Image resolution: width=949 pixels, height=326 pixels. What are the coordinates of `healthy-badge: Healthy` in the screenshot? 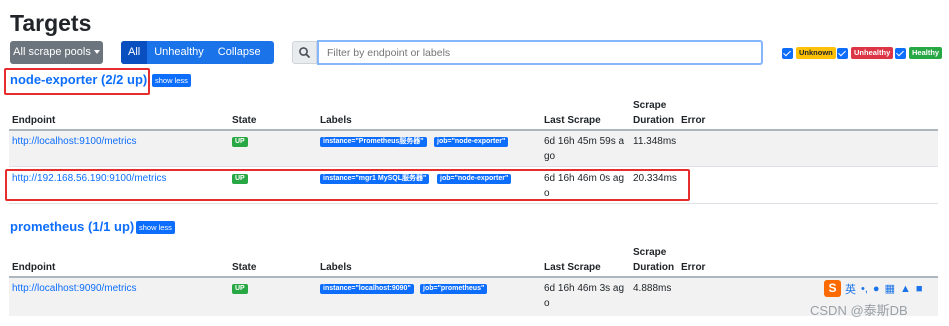 It's located at (926, 53).